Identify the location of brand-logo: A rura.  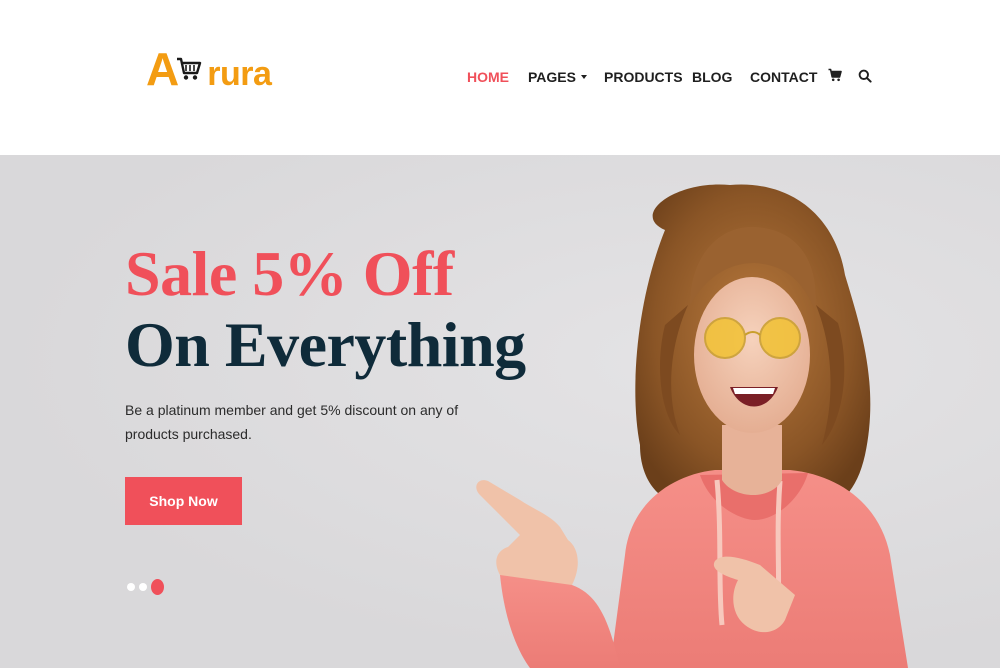
(209, 63).